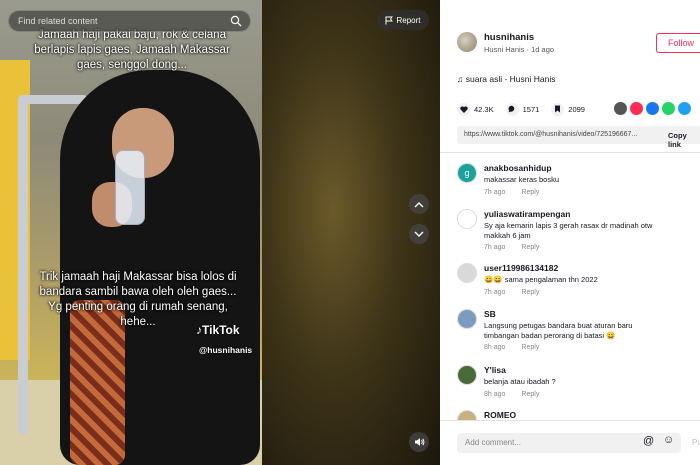 The width and height of the screenshot is (700, 465). What do you see at coordinates (576, 109) in the screenshot?
I see `save-count: 2099` at bounding box center [576, 109].